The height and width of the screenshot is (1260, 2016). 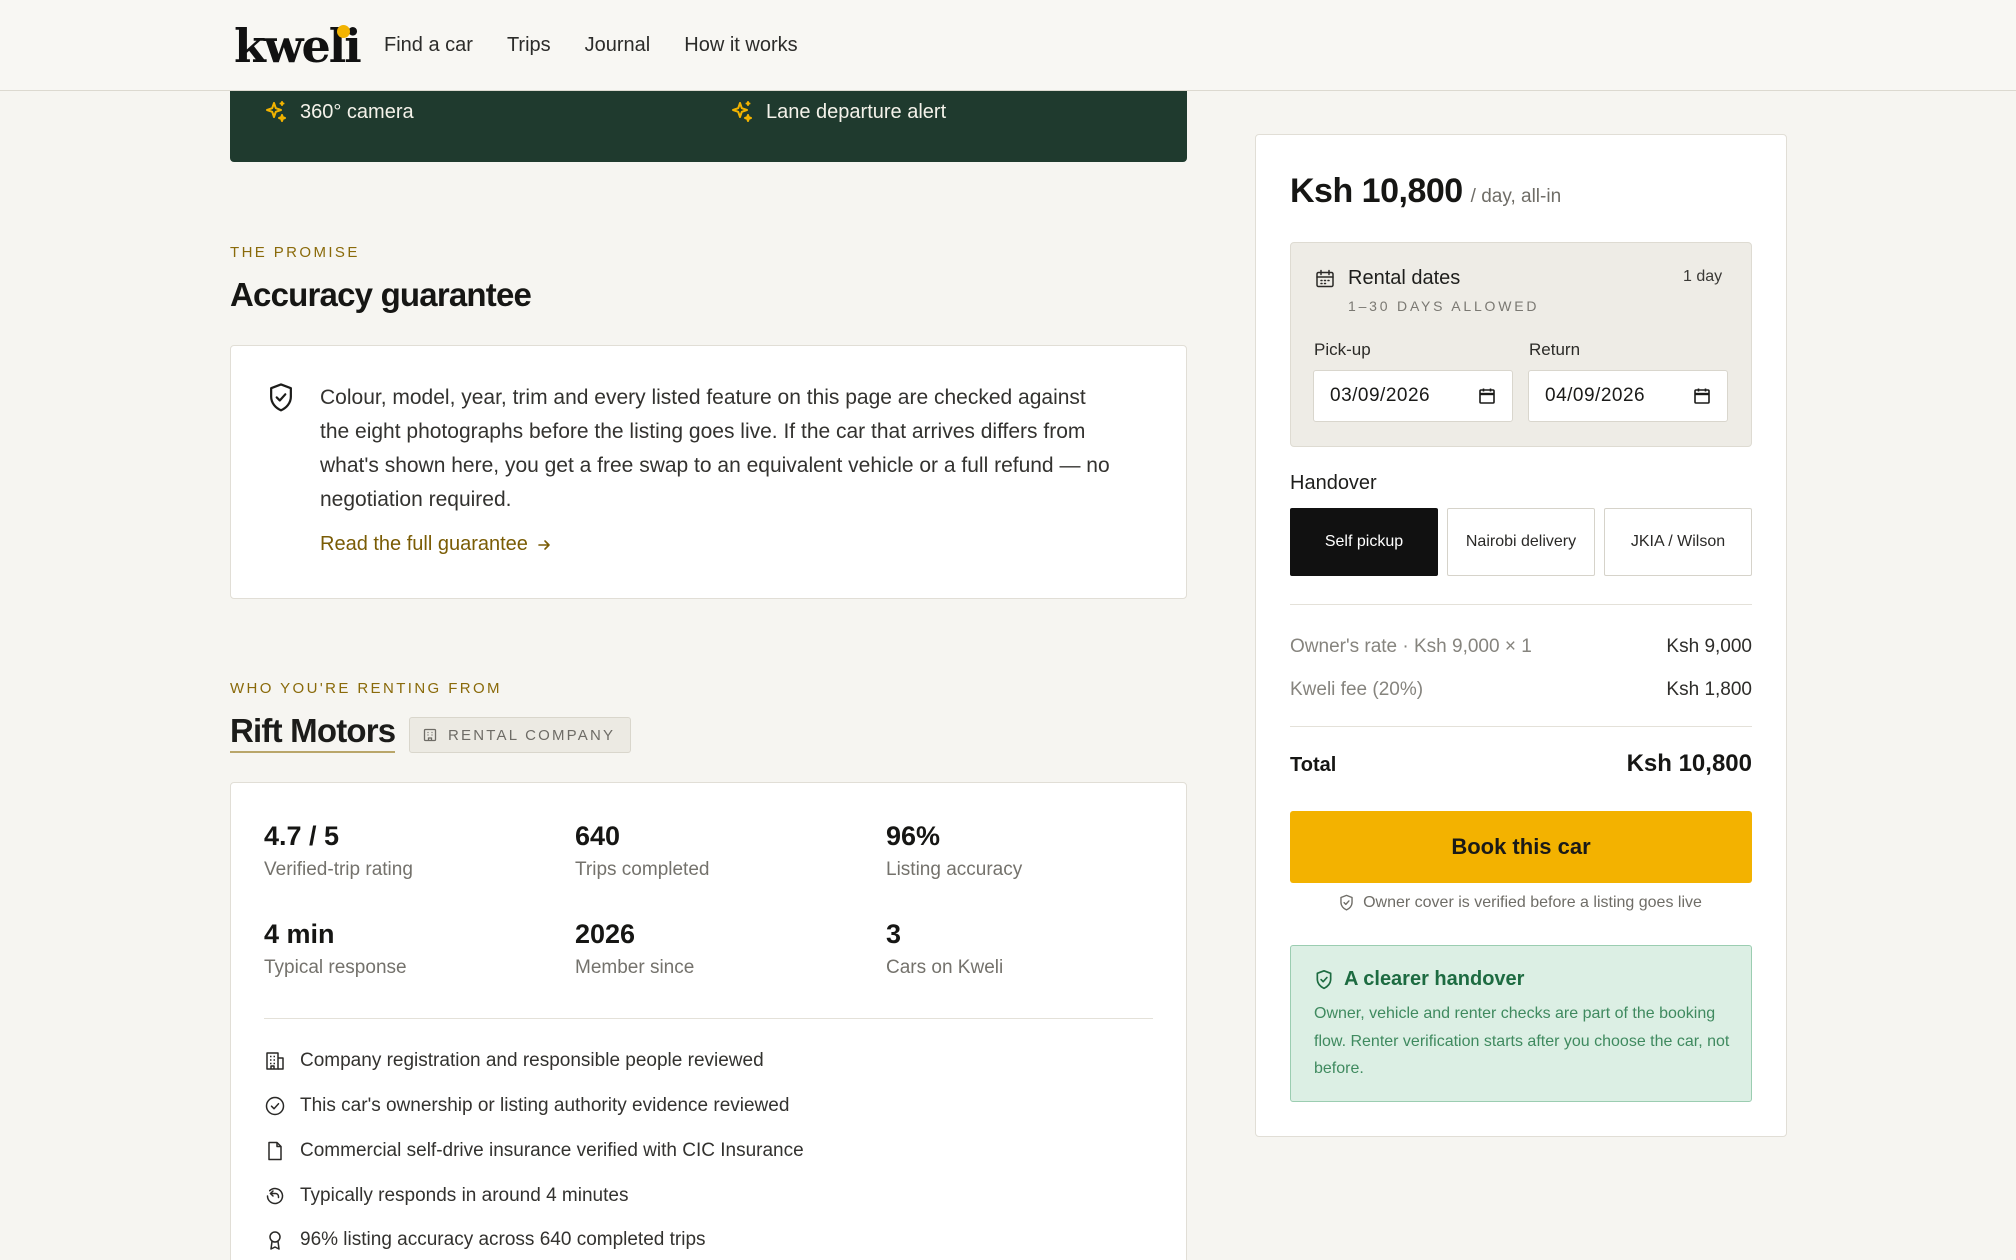 I want to click on owner-divider, so click(x=708, y=1018).